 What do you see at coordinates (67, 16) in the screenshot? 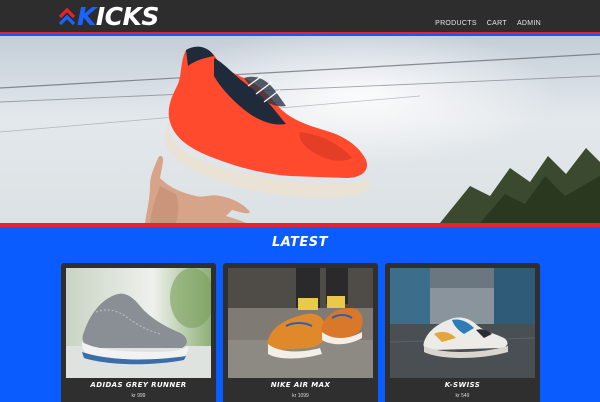
I see `chevron-logo-icon` at bounding box center [67, 16].